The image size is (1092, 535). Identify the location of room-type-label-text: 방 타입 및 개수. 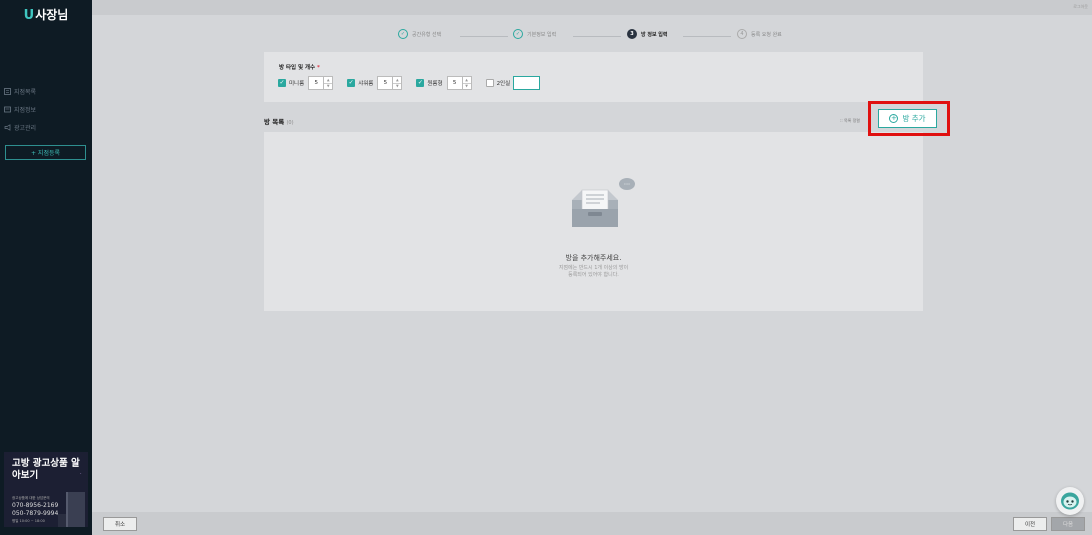
(297, 68).